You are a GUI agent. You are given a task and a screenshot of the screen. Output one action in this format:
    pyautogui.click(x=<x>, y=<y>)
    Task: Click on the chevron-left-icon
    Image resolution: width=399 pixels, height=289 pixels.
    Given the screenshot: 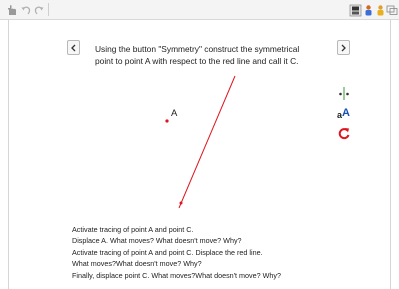 What is the action you would take?
    pyautogui.click(x=73, y=47)
    